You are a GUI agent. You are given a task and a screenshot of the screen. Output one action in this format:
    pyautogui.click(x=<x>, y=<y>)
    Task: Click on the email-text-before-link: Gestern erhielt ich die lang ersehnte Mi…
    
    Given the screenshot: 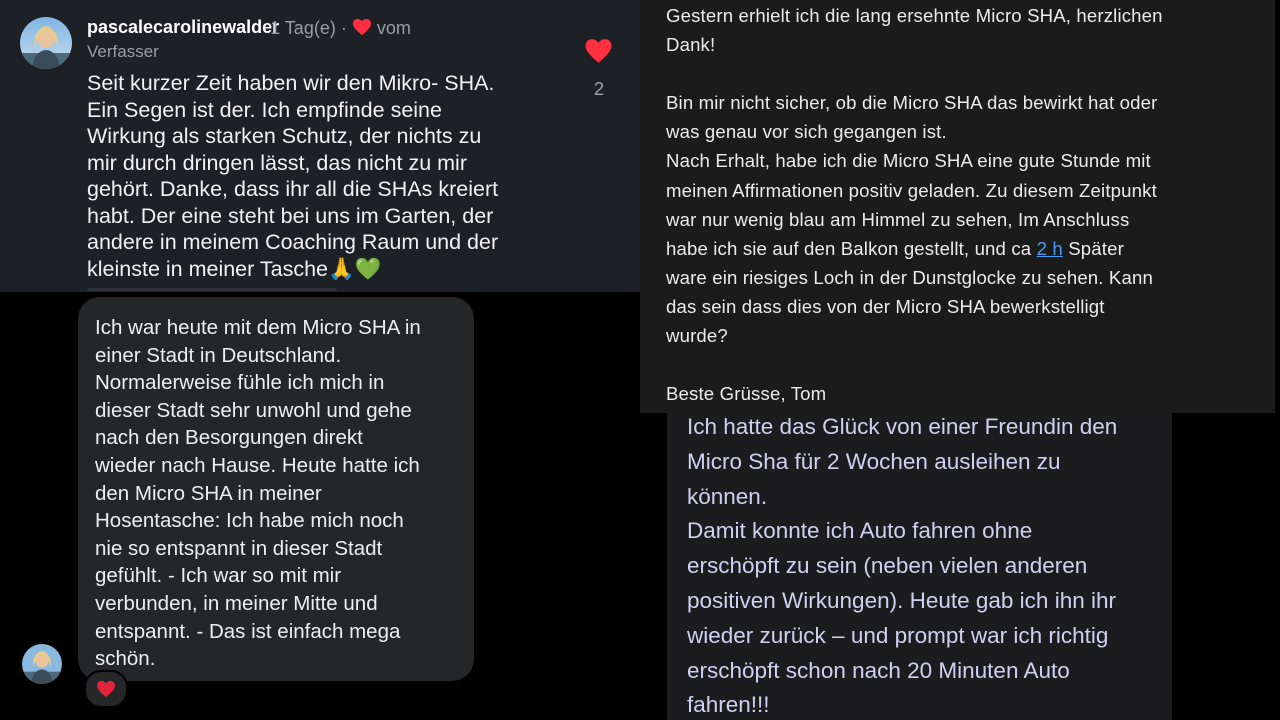 What is the action you would take?
    pyautogui.click(x=914, y=132)
    